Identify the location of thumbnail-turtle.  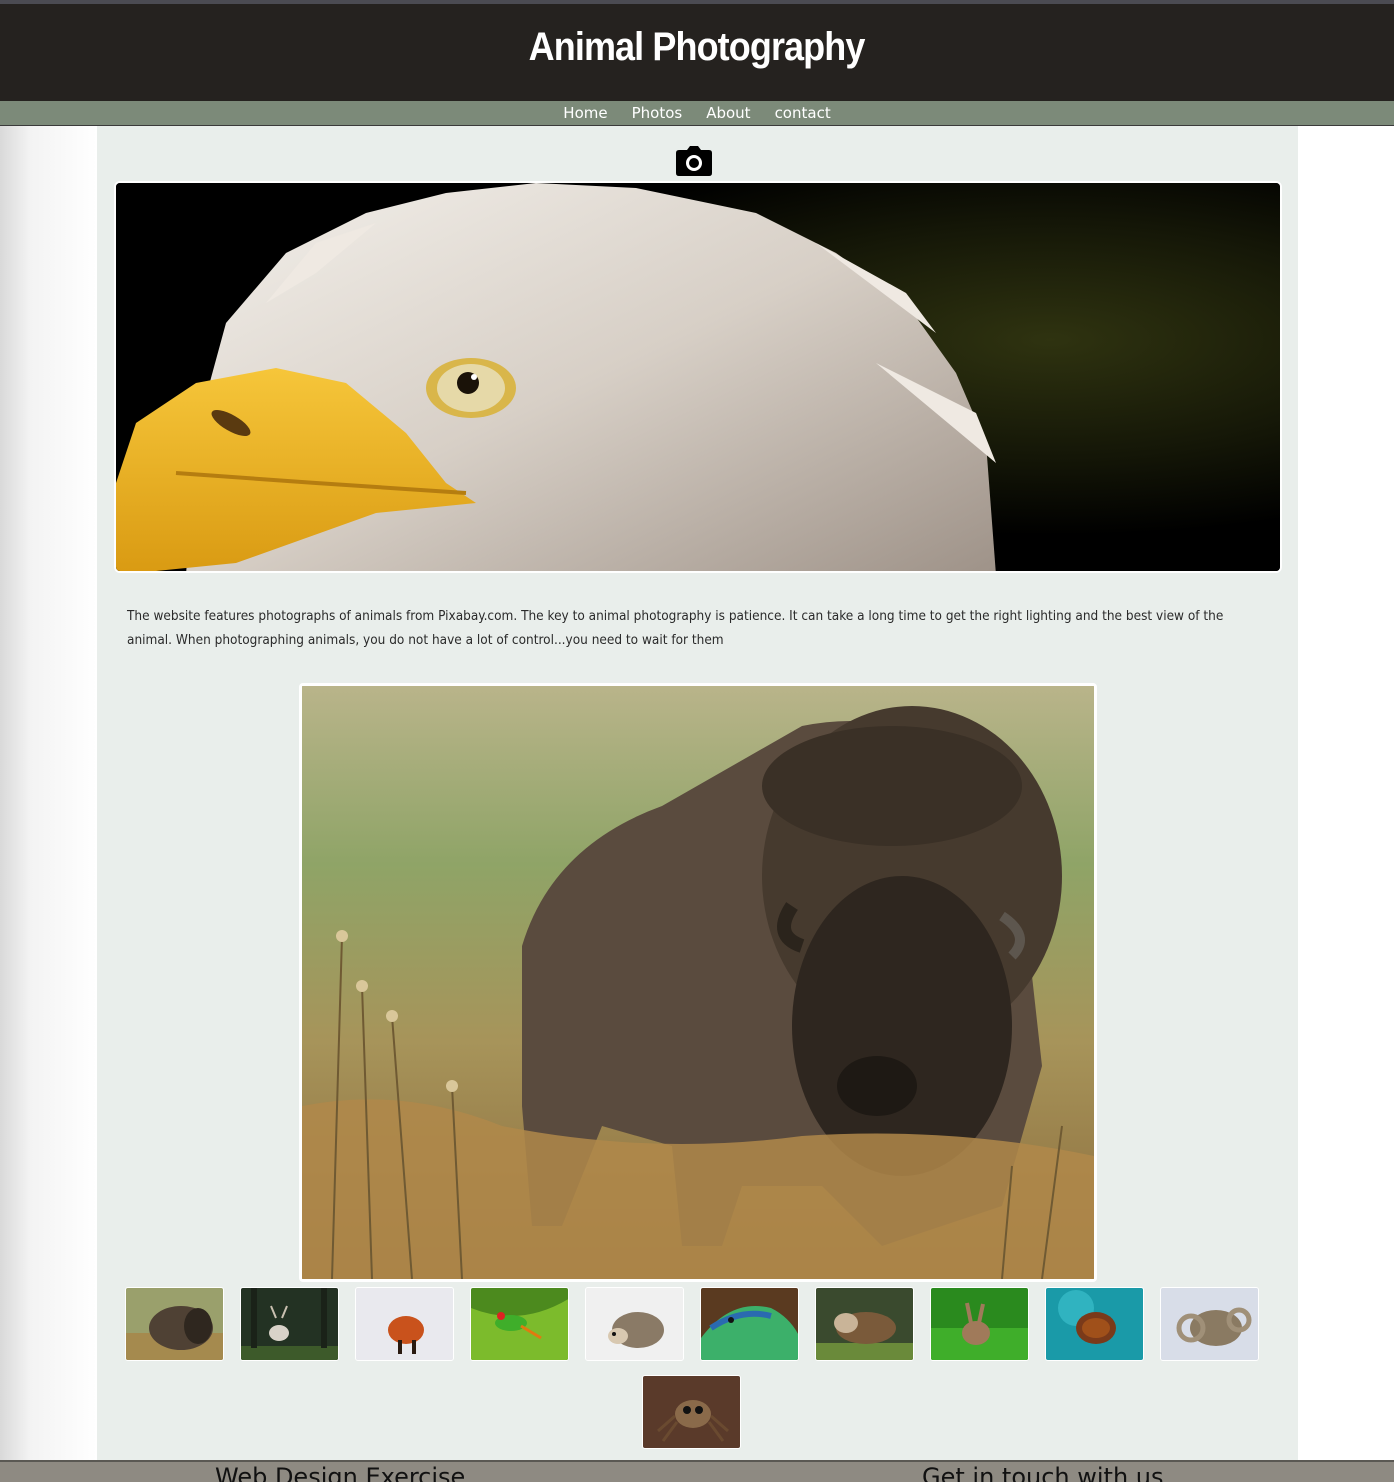
(1094, 1324).